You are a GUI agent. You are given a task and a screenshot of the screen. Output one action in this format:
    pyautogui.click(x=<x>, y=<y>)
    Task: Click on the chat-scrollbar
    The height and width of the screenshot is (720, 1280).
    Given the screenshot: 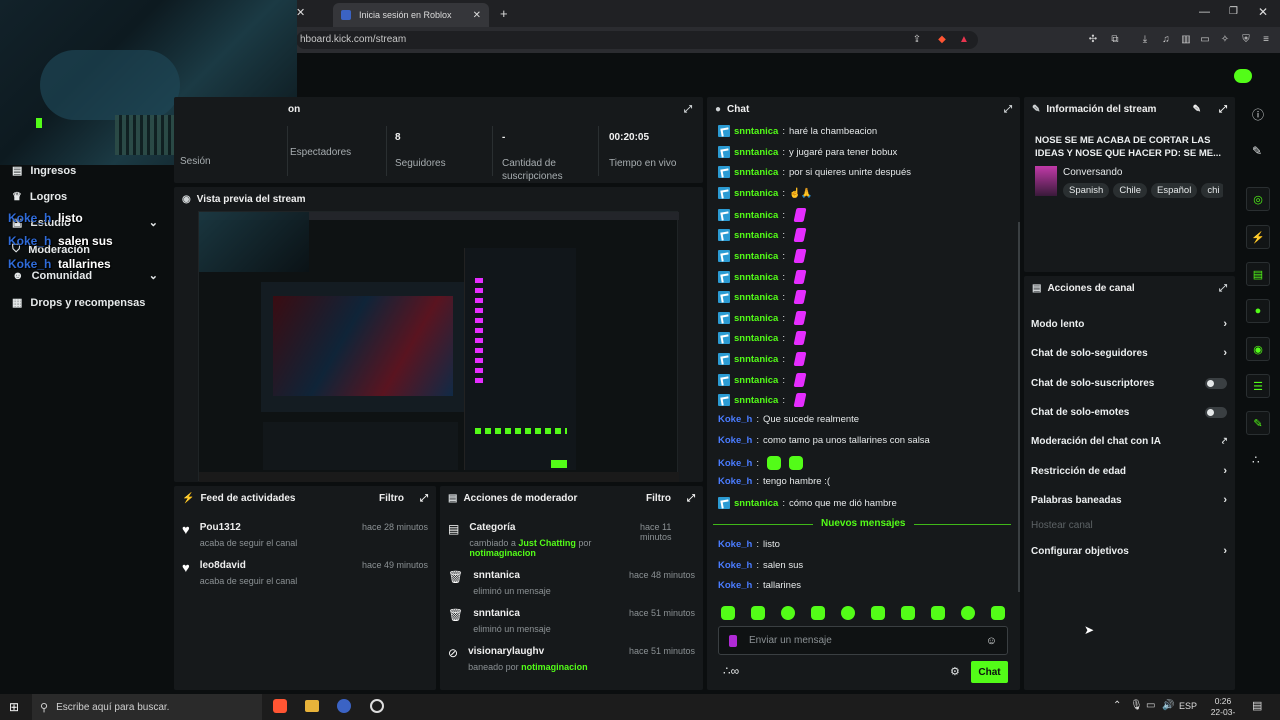 What is the action you would take?
    pyautogui.click(x=1019, y=407)
    